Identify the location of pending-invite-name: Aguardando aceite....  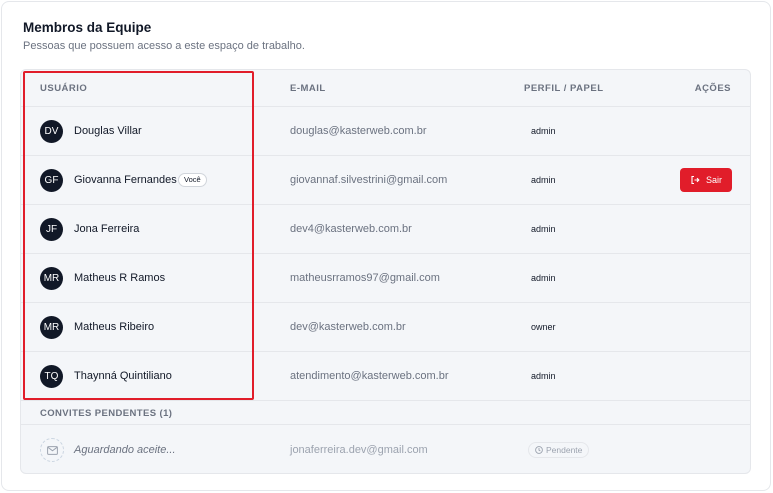
(125, 450).